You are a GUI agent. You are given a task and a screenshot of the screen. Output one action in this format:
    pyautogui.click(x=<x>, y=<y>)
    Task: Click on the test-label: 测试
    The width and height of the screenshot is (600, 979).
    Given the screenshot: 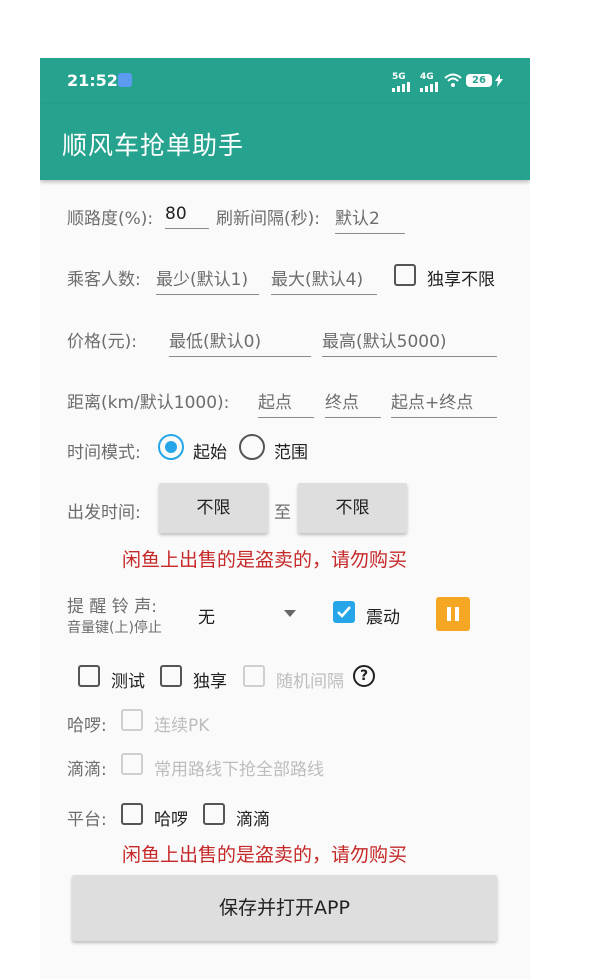 What is the action you would take?
    pyautogui.click(x=128, y=682)
    